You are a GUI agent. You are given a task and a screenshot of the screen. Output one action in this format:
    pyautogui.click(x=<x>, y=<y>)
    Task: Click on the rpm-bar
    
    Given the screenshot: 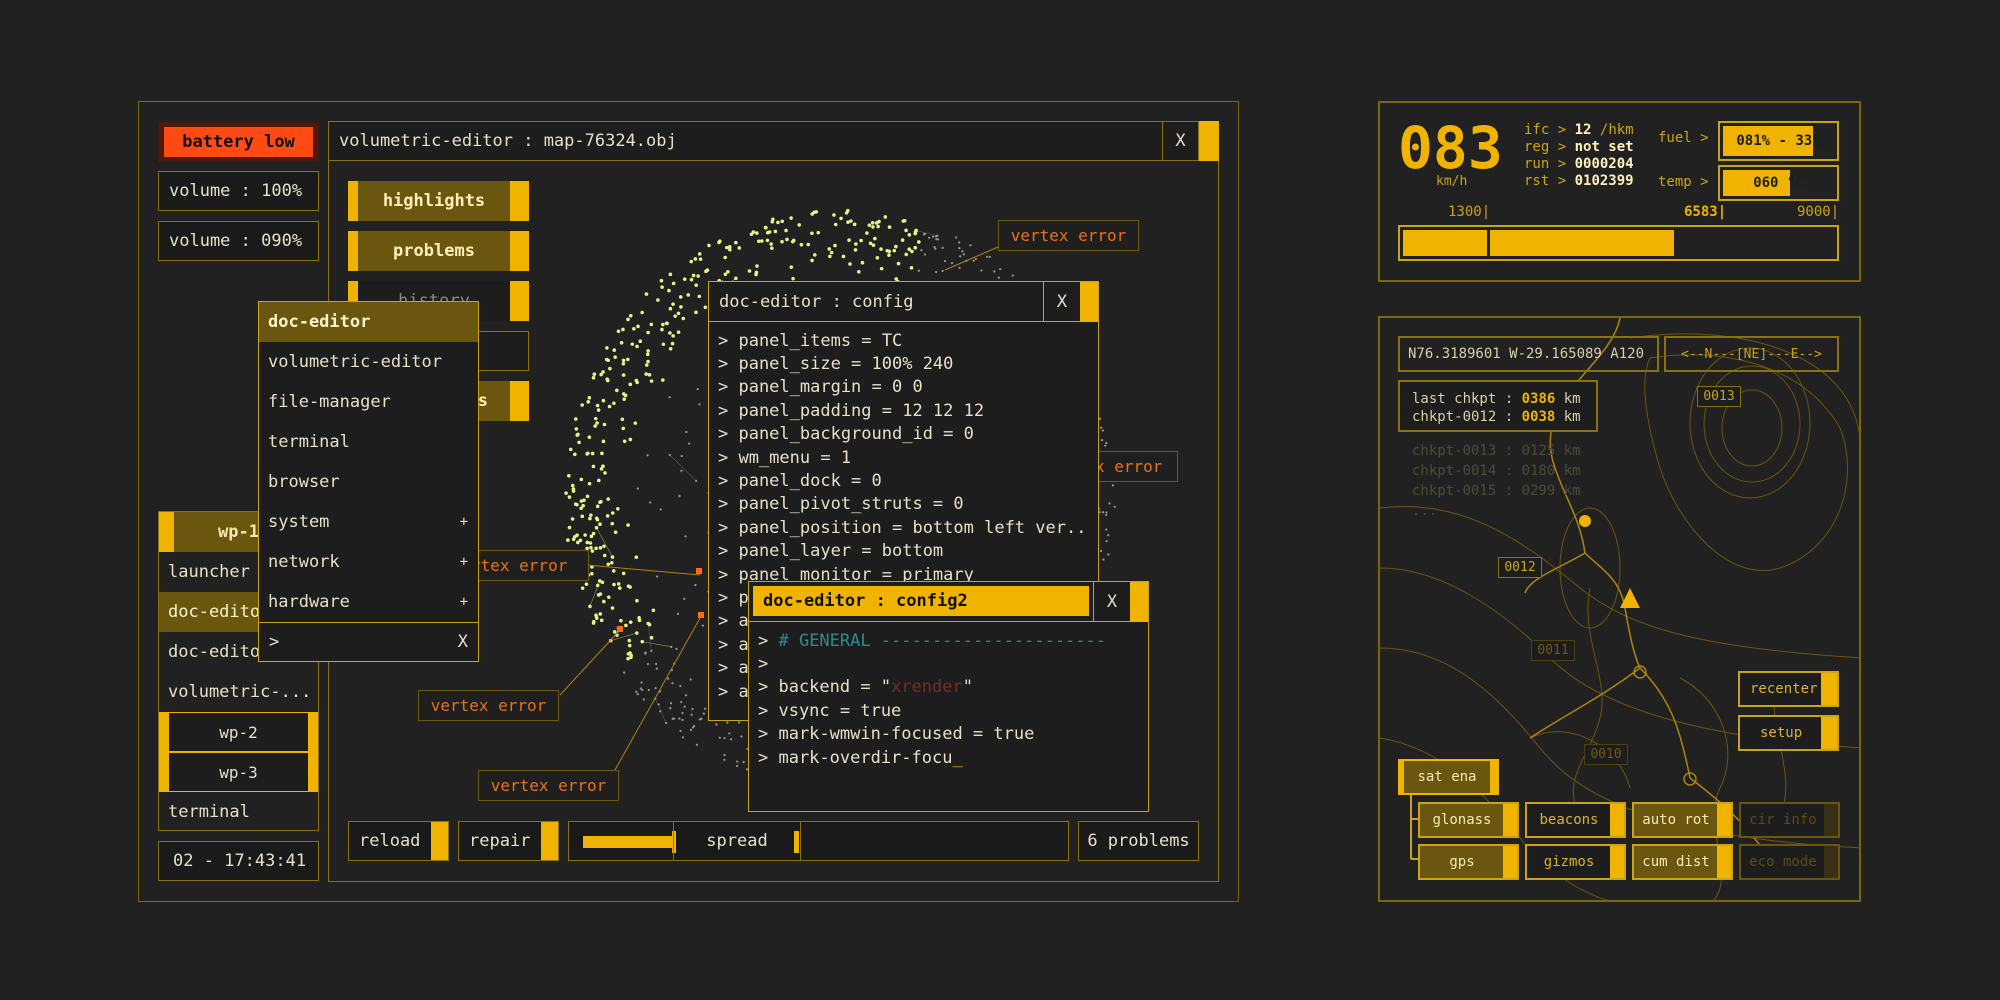 What is the action you would take?
    pyautogui.click(x=1618, y=243)
    